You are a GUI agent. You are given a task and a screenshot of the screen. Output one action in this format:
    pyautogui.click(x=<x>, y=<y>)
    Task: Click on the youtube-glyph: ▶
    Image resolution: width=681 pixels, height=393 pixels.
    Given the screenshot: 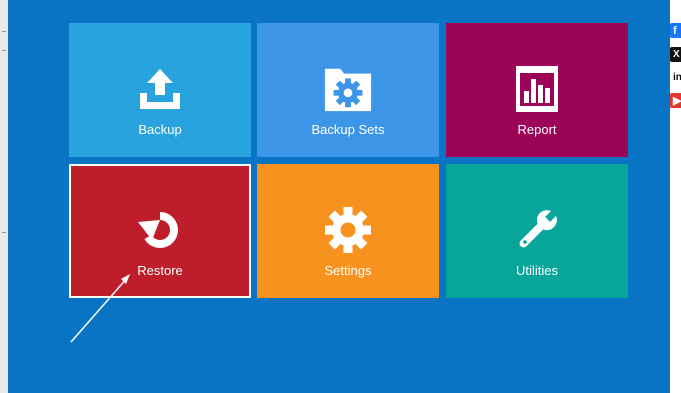 What is the action you would take?
    pyautogui.click(x=677, y=101)
    